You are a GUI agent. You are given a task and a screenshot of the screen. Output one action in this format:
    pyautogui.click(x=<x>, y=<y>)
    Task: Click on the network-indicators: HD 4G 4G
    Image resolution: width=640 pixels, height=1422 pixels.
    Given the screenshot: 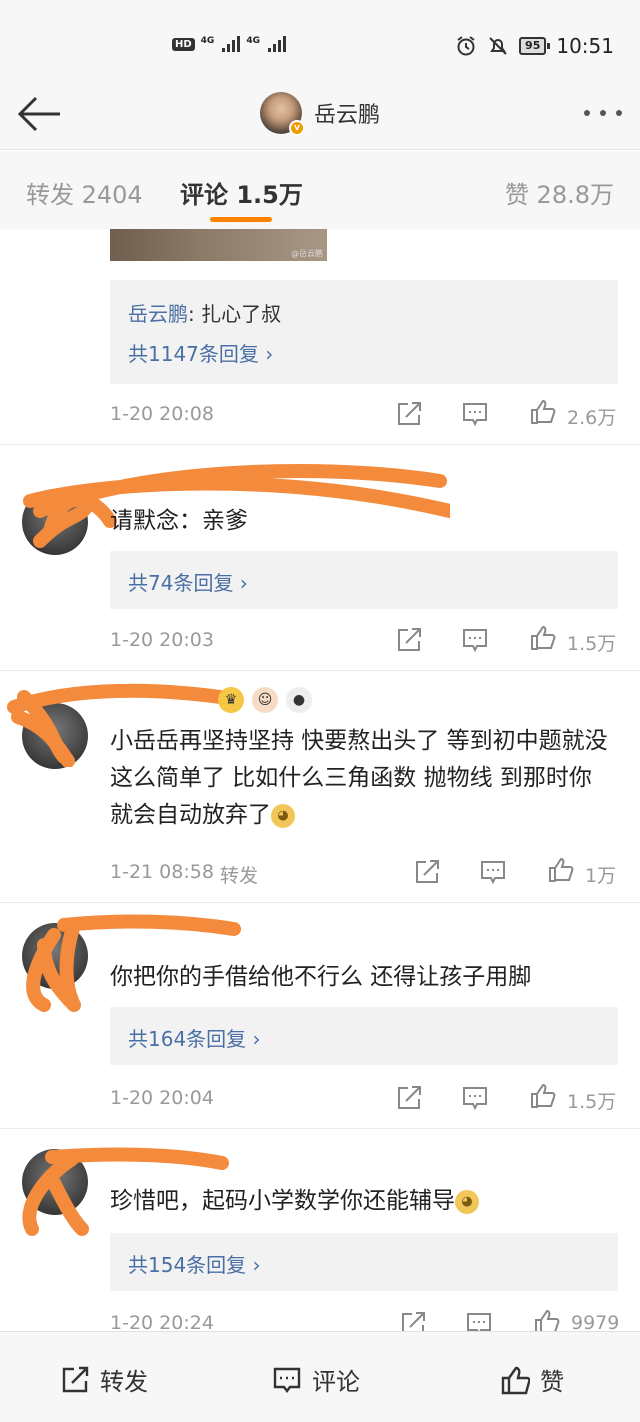 What is the action you would take?
    pyautogui.click(x=229, y=44)
    